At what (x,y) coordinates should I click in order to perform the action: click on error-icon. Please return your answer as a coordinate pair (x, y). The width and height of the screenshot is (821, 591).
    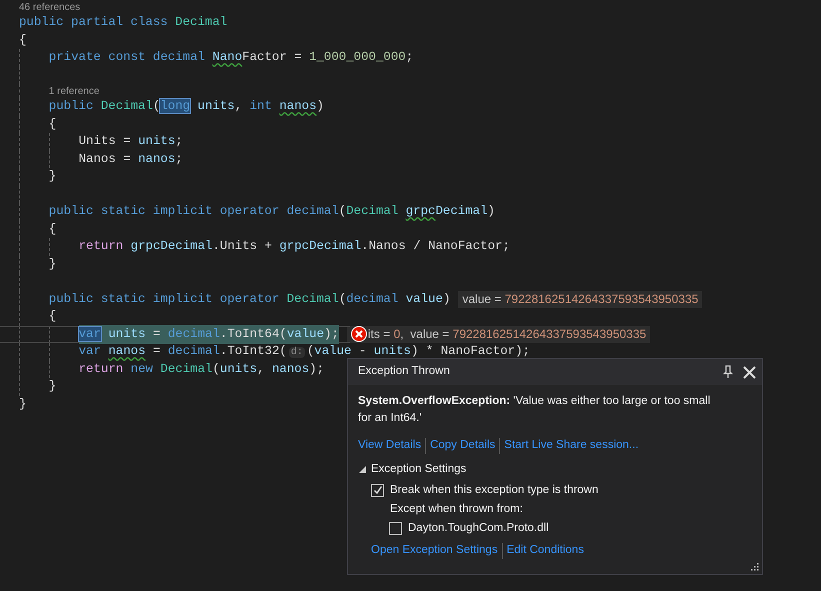
    Looking at the image, I should click on (358, 334).